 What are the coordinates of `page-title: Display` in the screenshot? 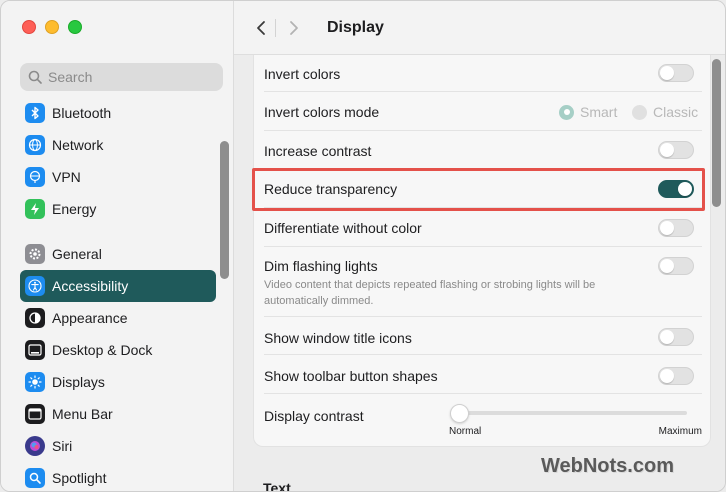 It's located at (355, 27).